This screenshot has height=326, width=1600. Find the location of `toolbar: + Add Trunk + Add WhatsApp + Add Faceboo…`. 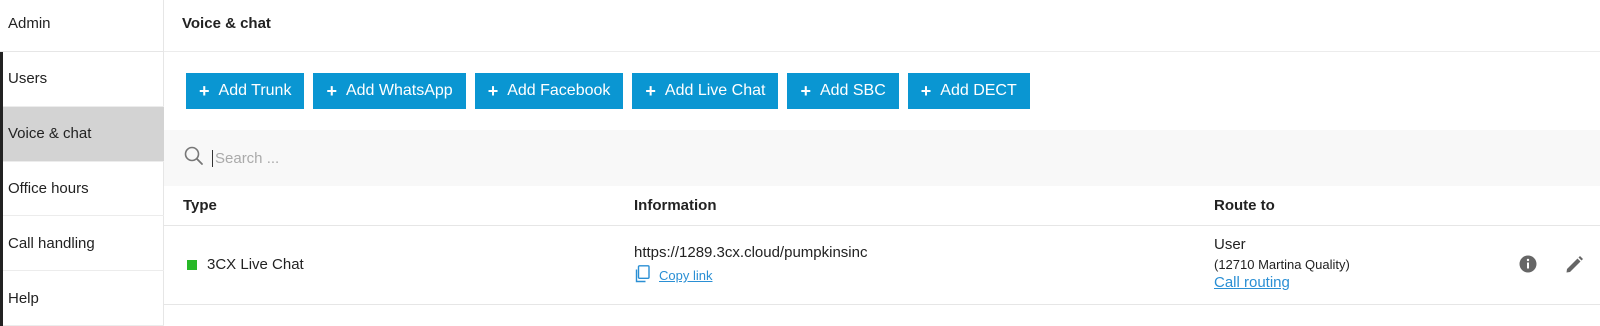

toolbar: + Add Trunk + Add WhatsApp + Add Faceboo… is located at coordinates (608, 91).